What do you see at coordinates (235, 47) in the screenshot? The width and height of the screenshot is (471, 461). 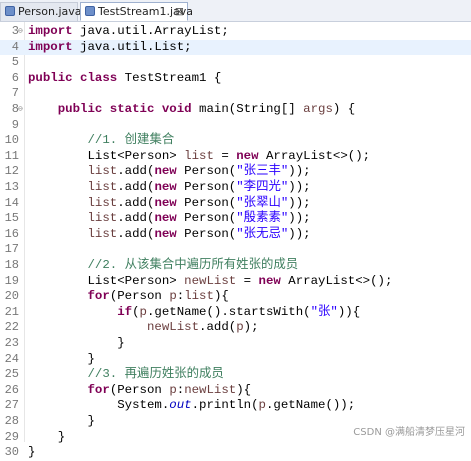 I see `code-line: 4 import java.util.List;` at bounding box center [235, 47].